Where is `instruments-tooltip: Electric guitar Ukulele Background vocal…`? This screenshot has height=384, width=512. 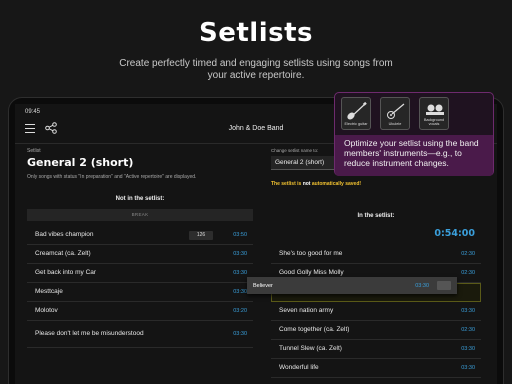
instruments-tooltip: Electric guitar Ukulele Background vocal… is located at coordinates (414, 134).